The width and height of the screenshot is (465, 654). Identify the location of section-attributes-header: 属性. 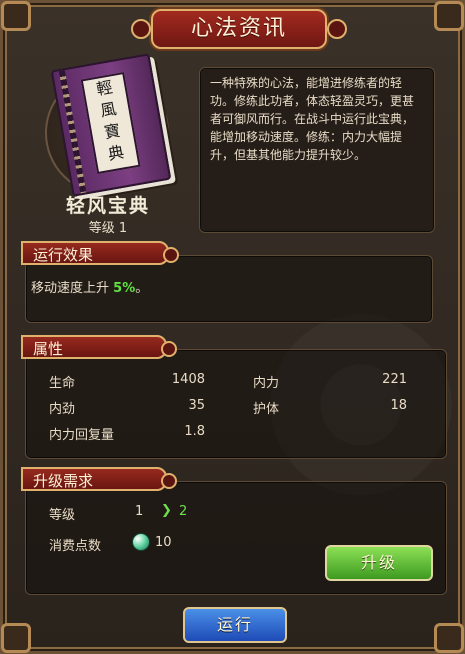
(99, 347).